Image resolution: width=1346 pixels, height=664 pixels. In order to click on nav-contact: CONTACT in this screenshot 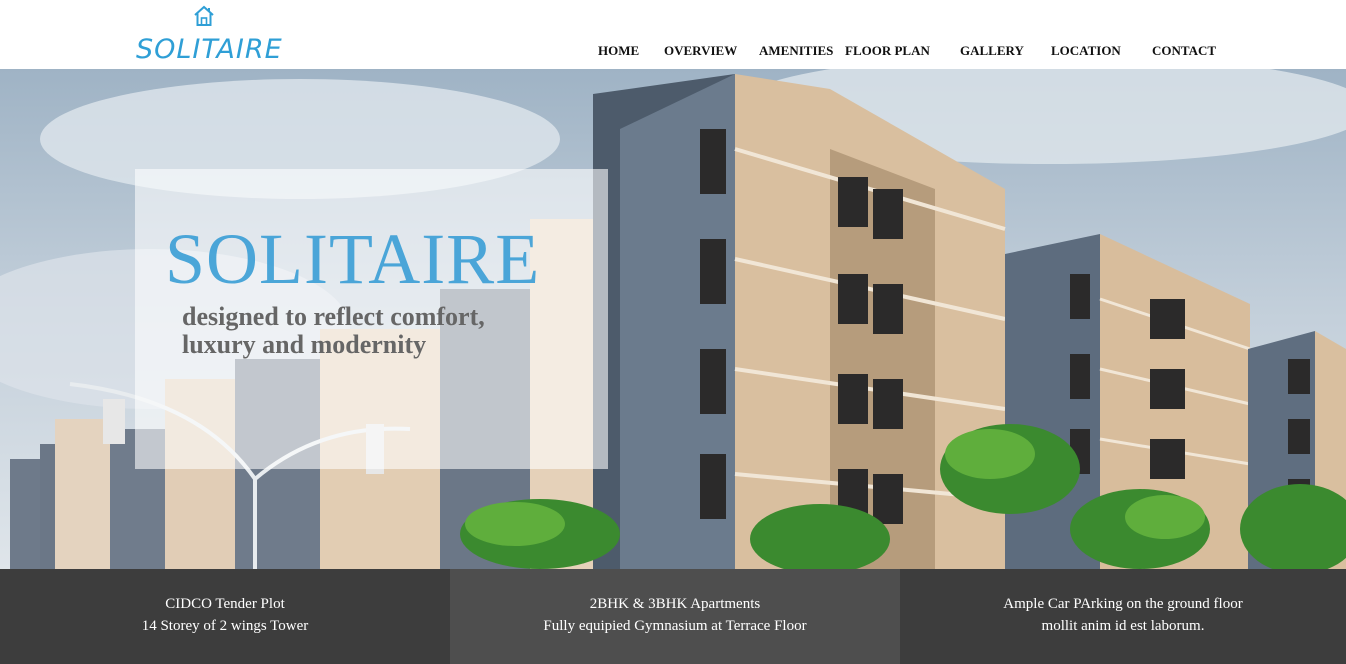, I will do `click(1184, 51)`.